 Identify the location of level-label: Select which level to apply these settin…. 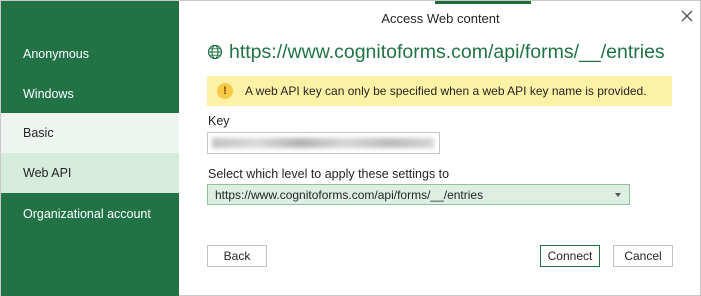
(329, 174).